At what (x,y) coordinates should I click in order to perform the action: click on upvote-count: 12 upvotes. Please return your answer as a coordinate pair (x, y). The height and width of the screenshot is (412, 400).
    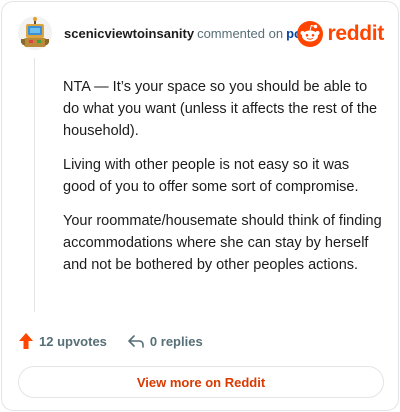
    Looking at the image, I should click on (73, 341).